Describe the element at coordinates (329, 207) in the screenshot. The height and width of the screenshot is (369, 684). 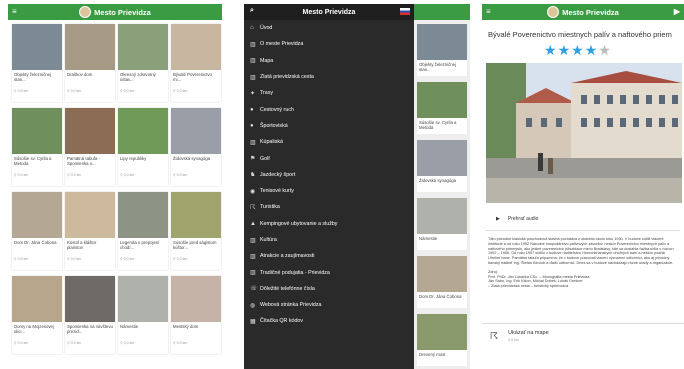
I see `drawer-item: ☈ Turistika` at that location.